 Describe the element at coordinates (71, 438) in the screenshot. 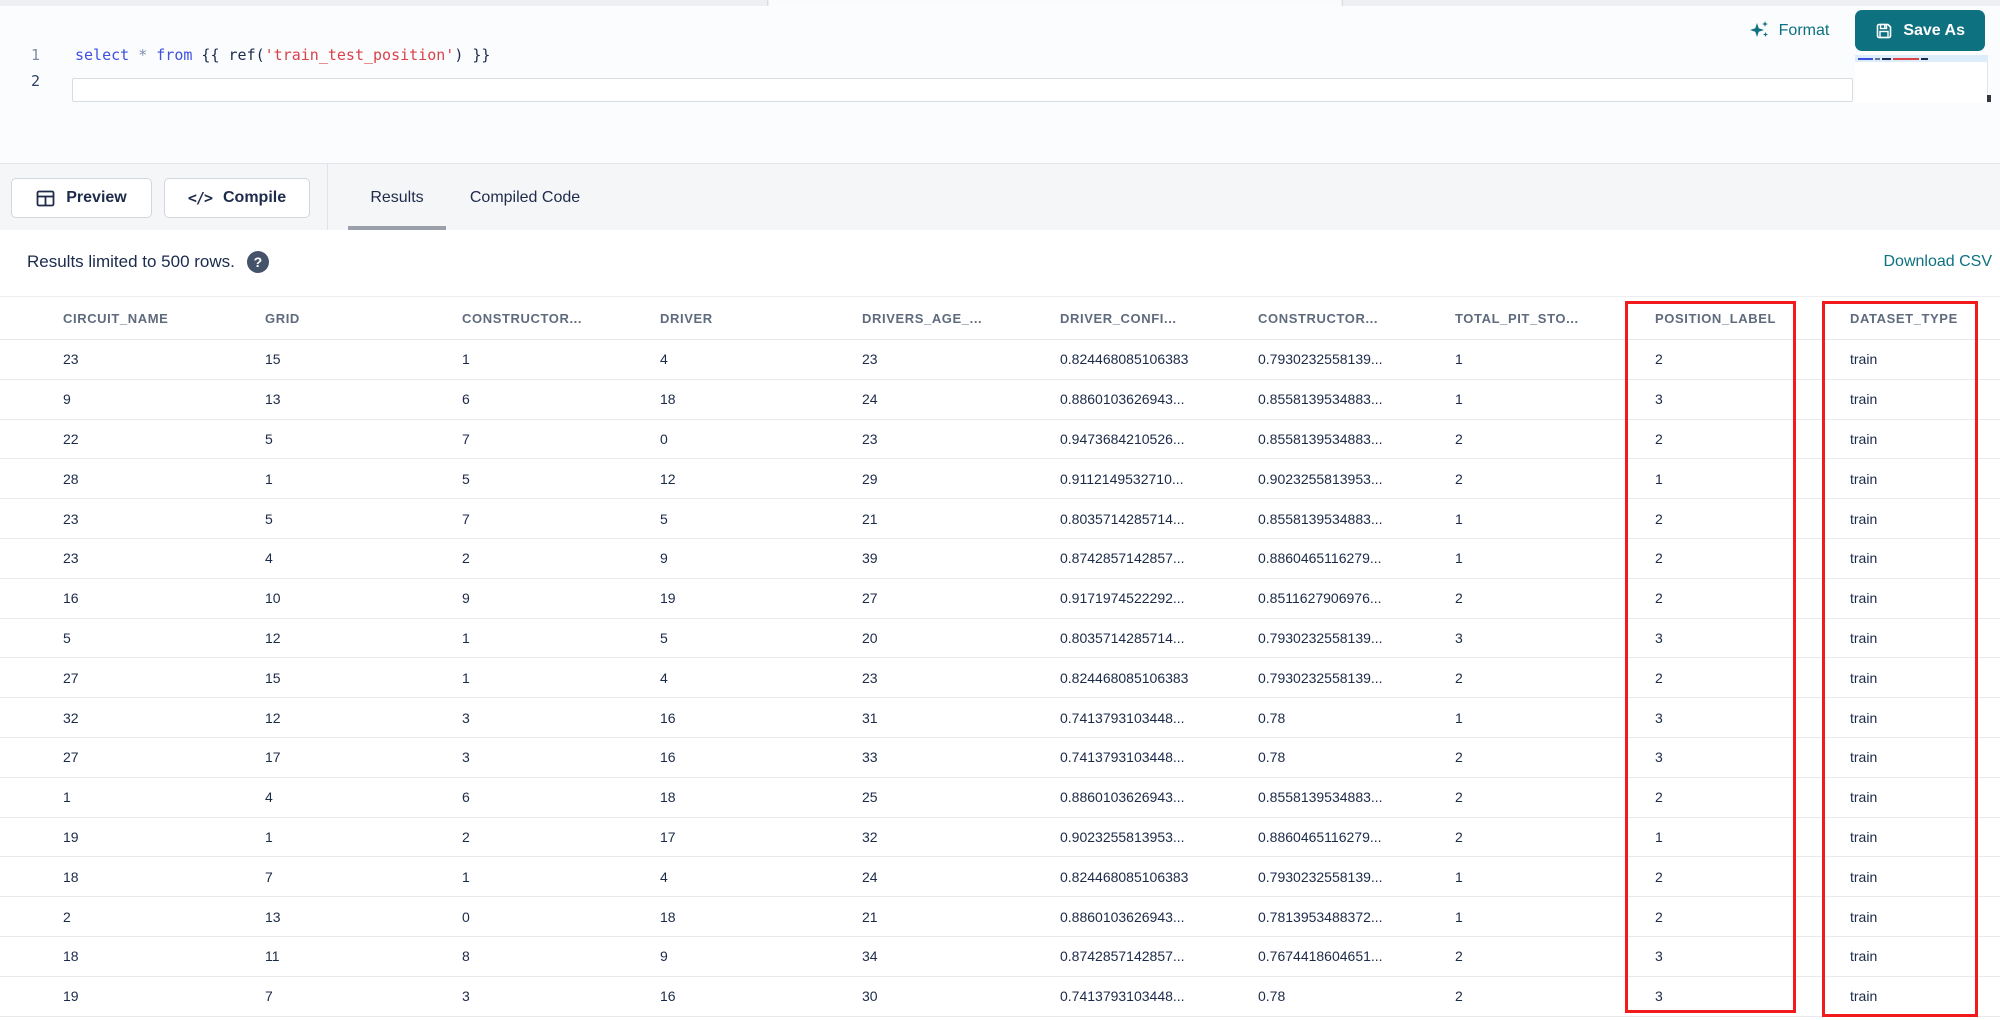

I see `table-cell: 22` at that location.